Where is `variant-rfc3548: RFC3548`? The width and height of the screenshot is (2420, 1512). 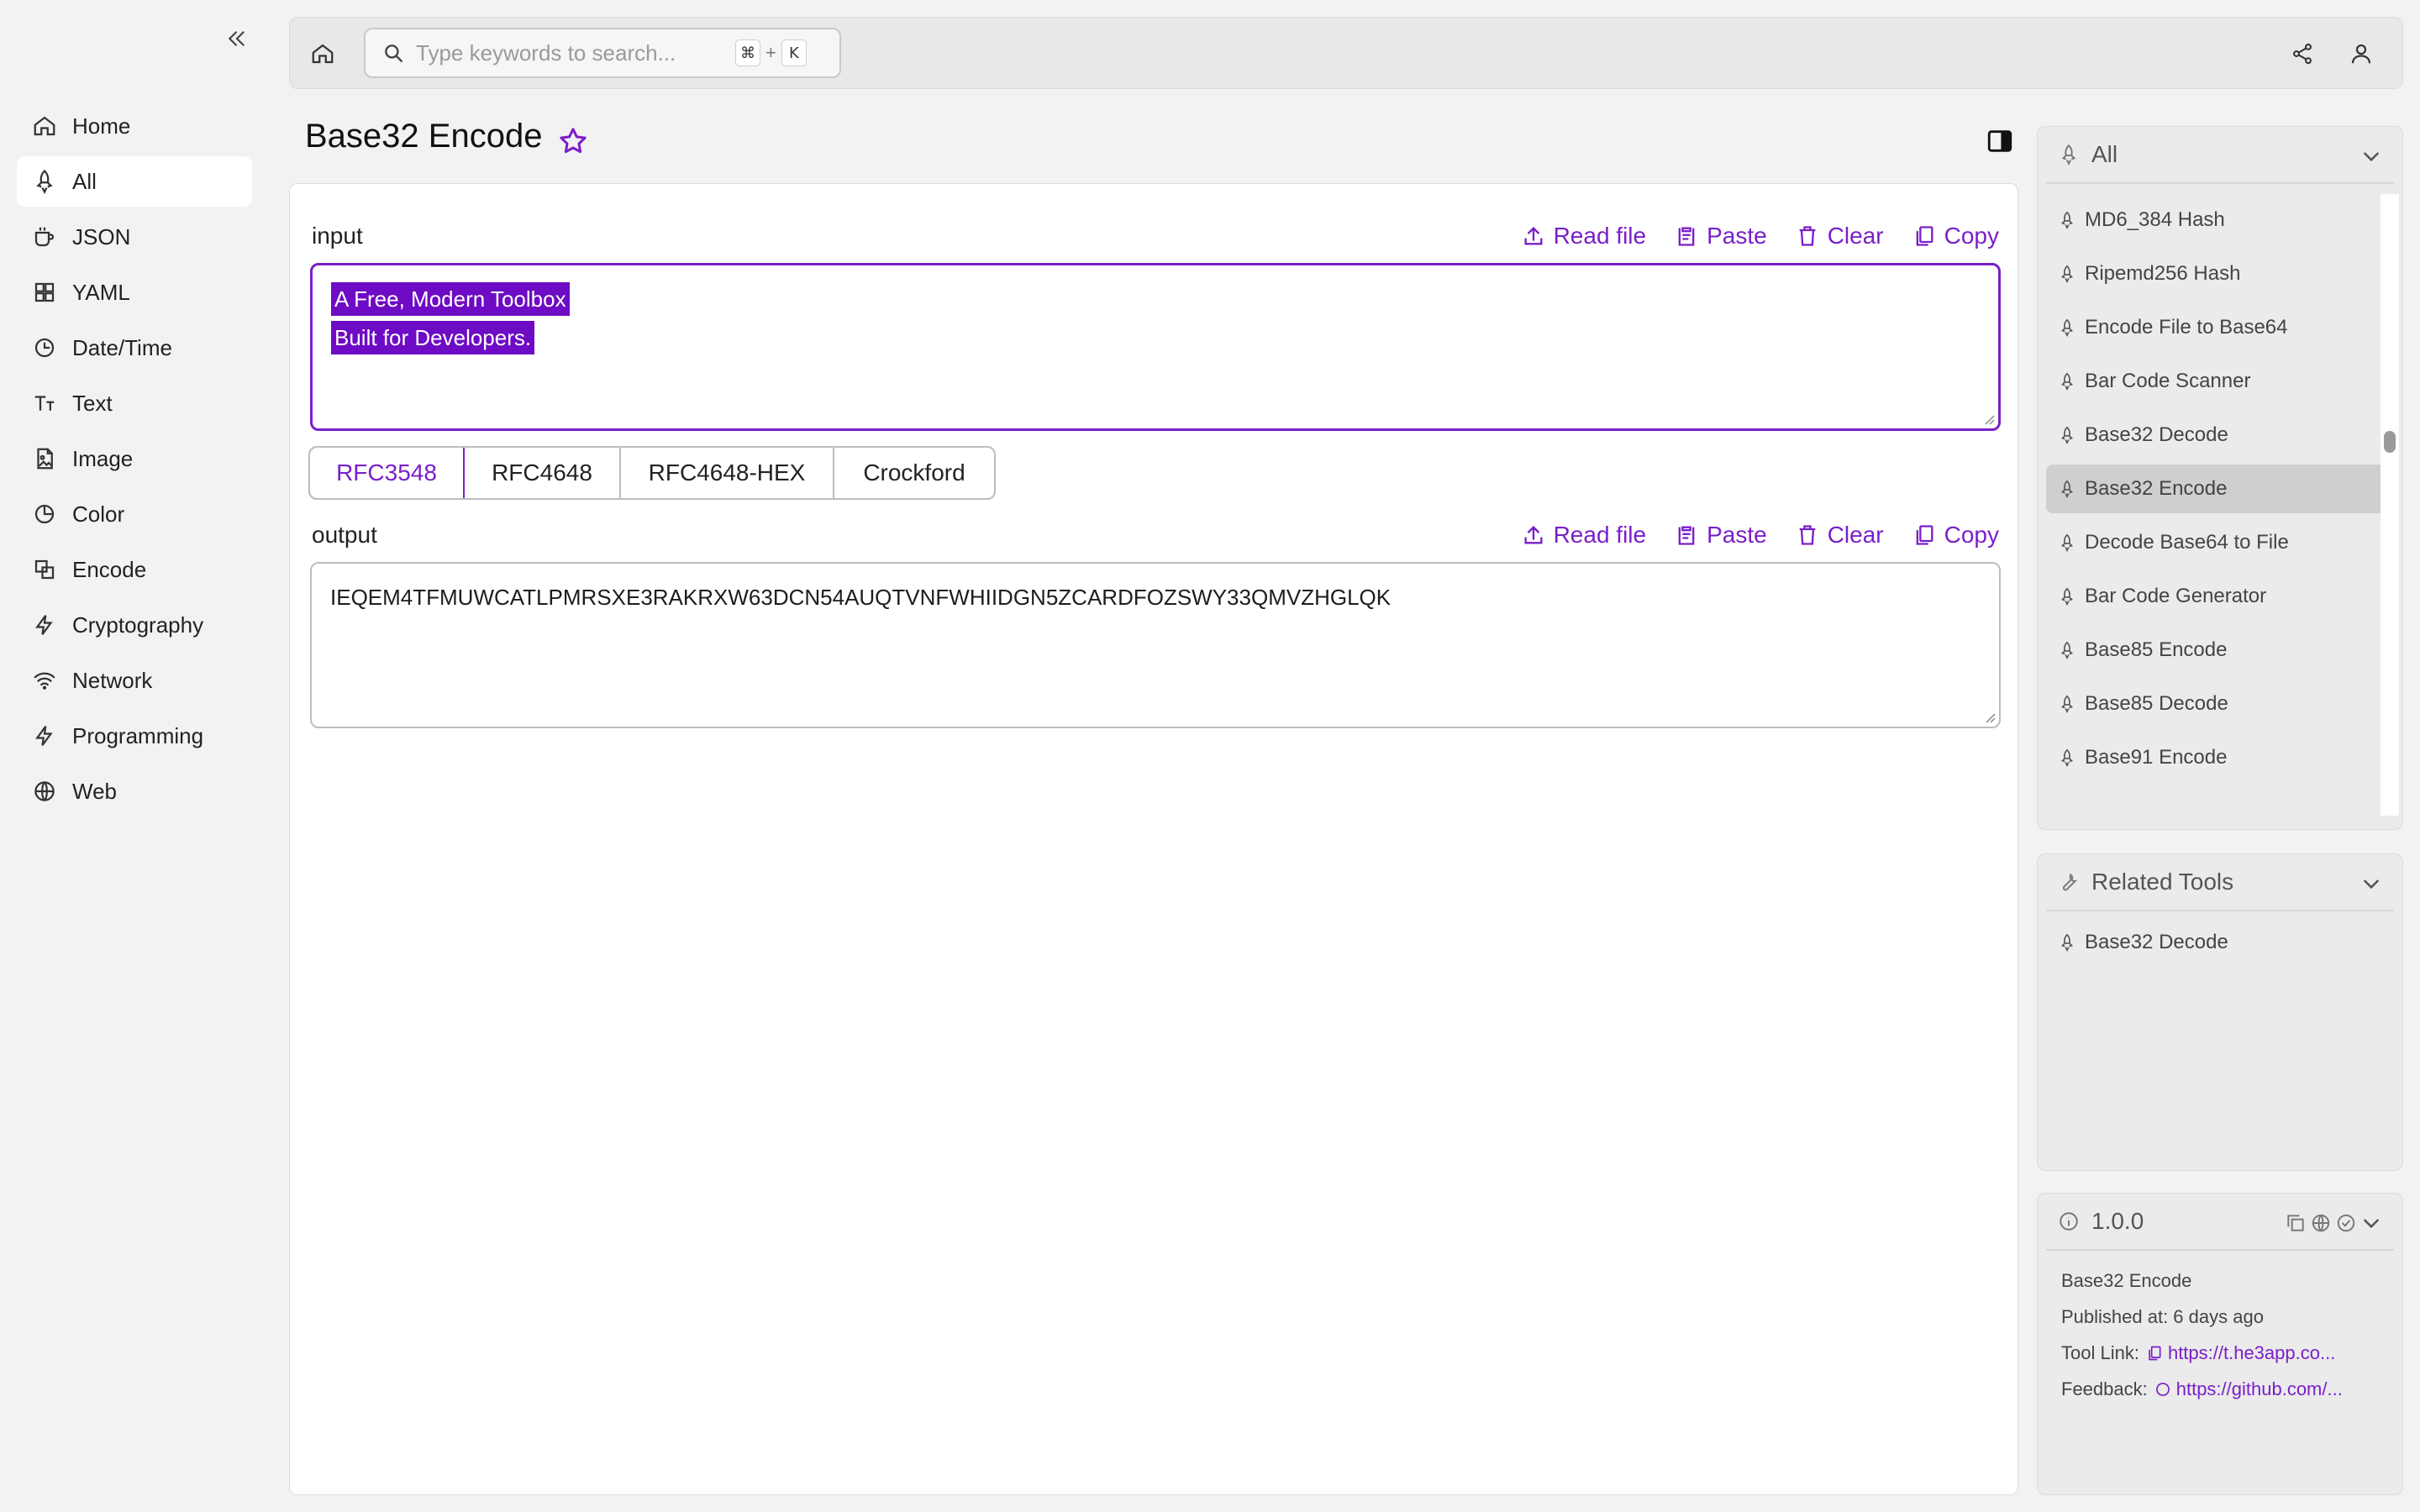 variant-rfc3548: RFC3548 is located at coordinates (387, 473).